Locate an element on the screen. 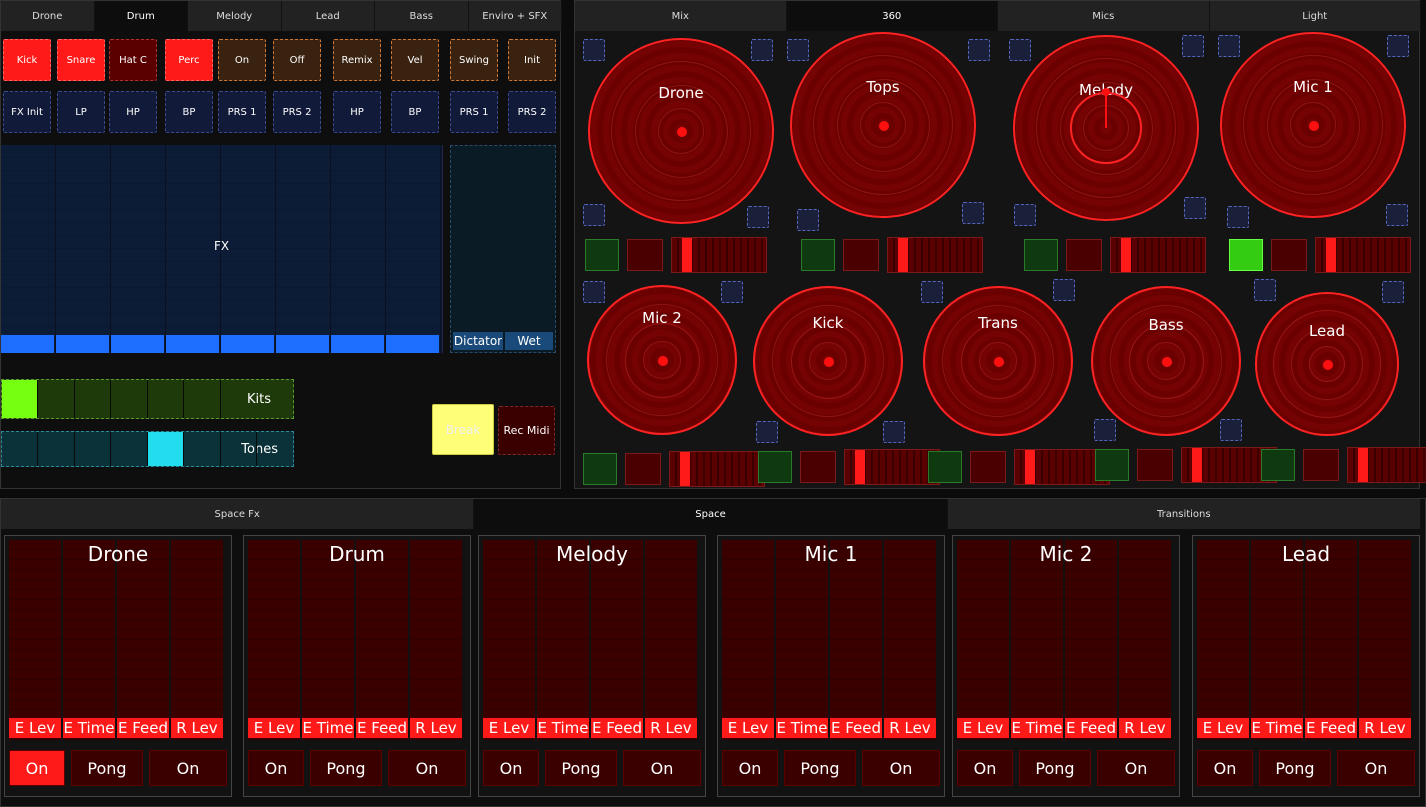 The width and height of the screenshot is (1426, 807). fx-preset-button-7: BP is located at coordinates (415, 112).